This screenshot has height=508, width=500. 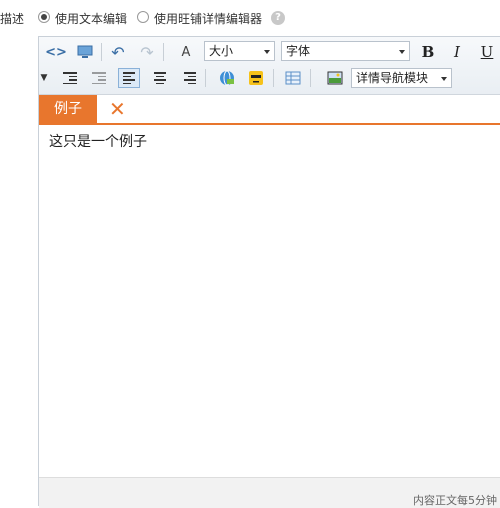 I want to click on redo-icon: ↷, so click(x=147, y=52).